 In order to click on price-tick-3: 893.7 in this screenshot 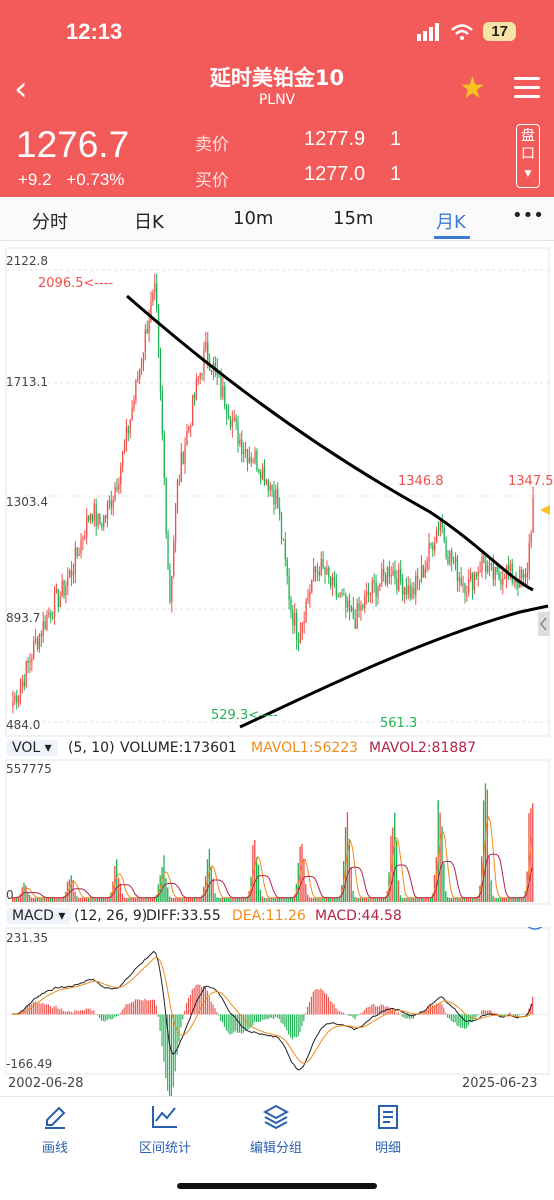, I will do `click(23, 618)`.